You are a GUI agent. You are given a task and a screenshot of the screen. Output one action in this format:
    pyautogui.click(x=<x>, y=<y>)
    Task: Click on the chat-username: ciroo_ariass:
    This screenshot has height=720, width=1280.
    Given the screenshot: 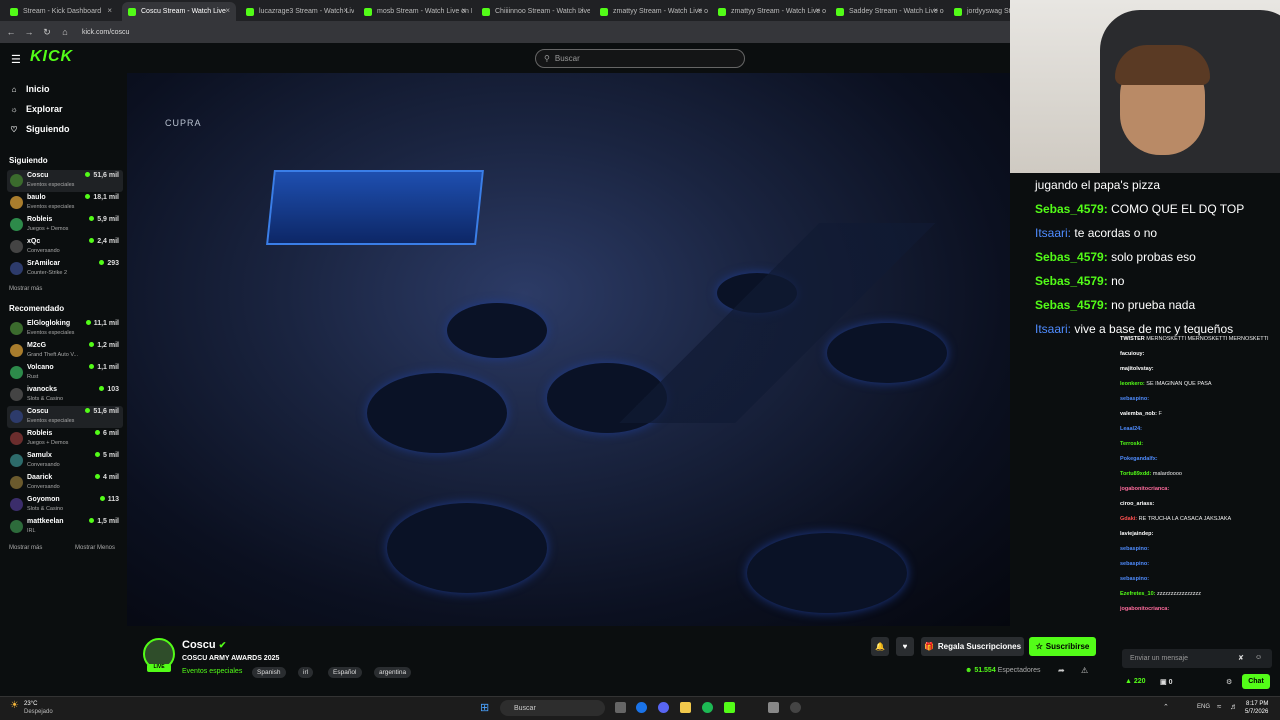 What is the action you would take?
    pyautogui.click(x=1137, y=504)
    